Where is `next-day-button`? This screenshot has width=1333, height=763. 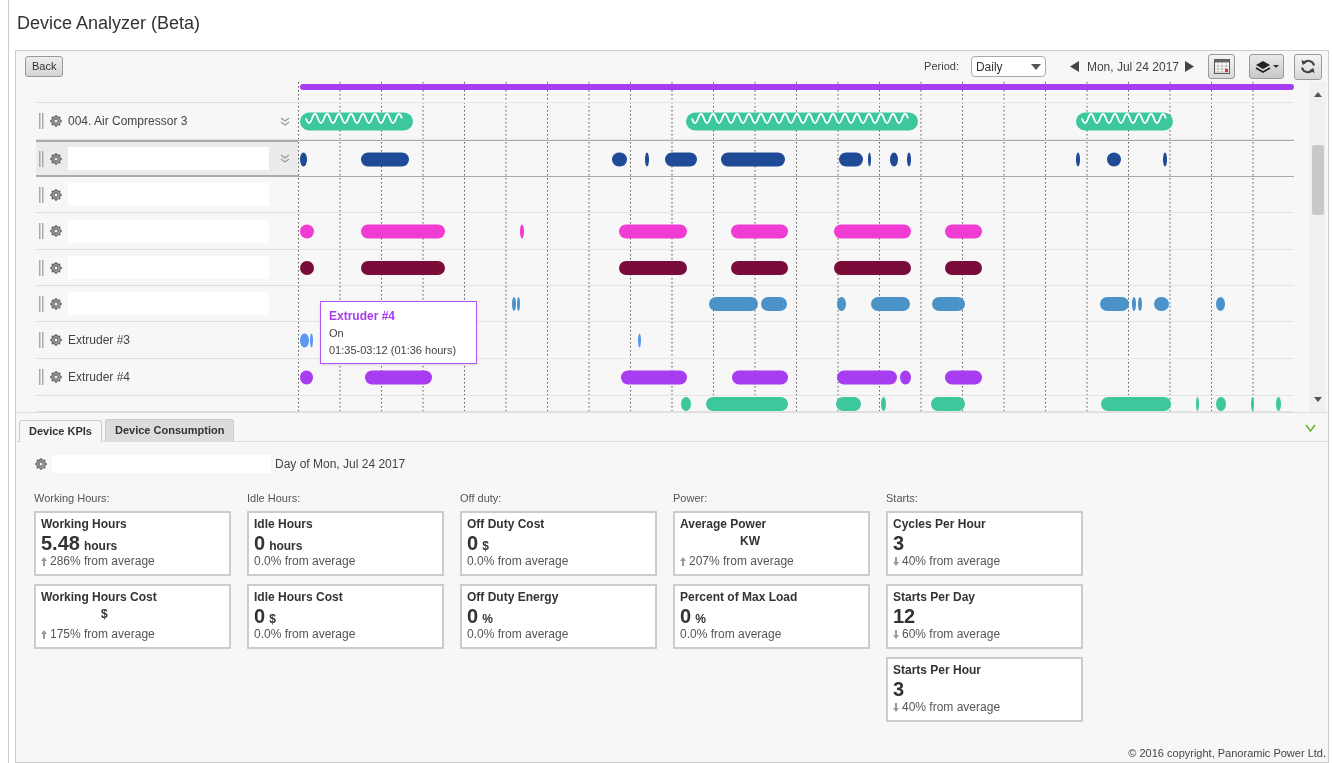
next-day-button is located at coordinates (1189, 66).